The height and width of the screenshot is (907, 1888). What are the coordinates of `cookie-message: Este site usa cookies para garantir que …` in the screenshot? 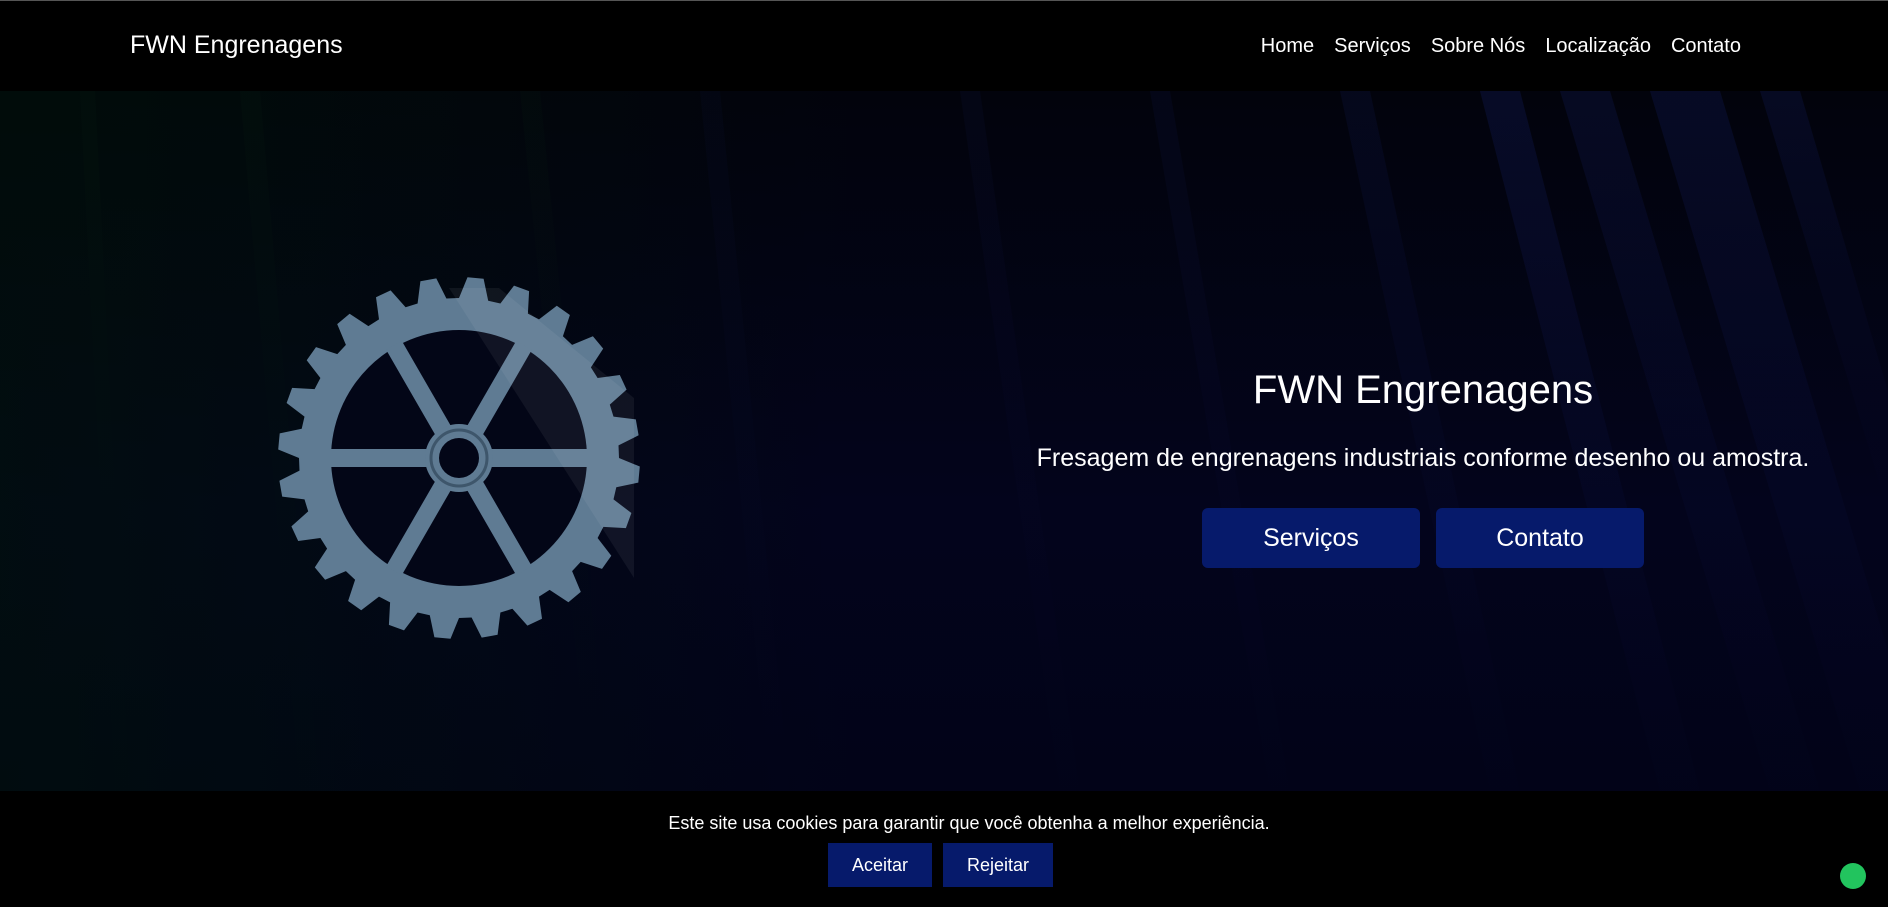 It's located at (969, 823).